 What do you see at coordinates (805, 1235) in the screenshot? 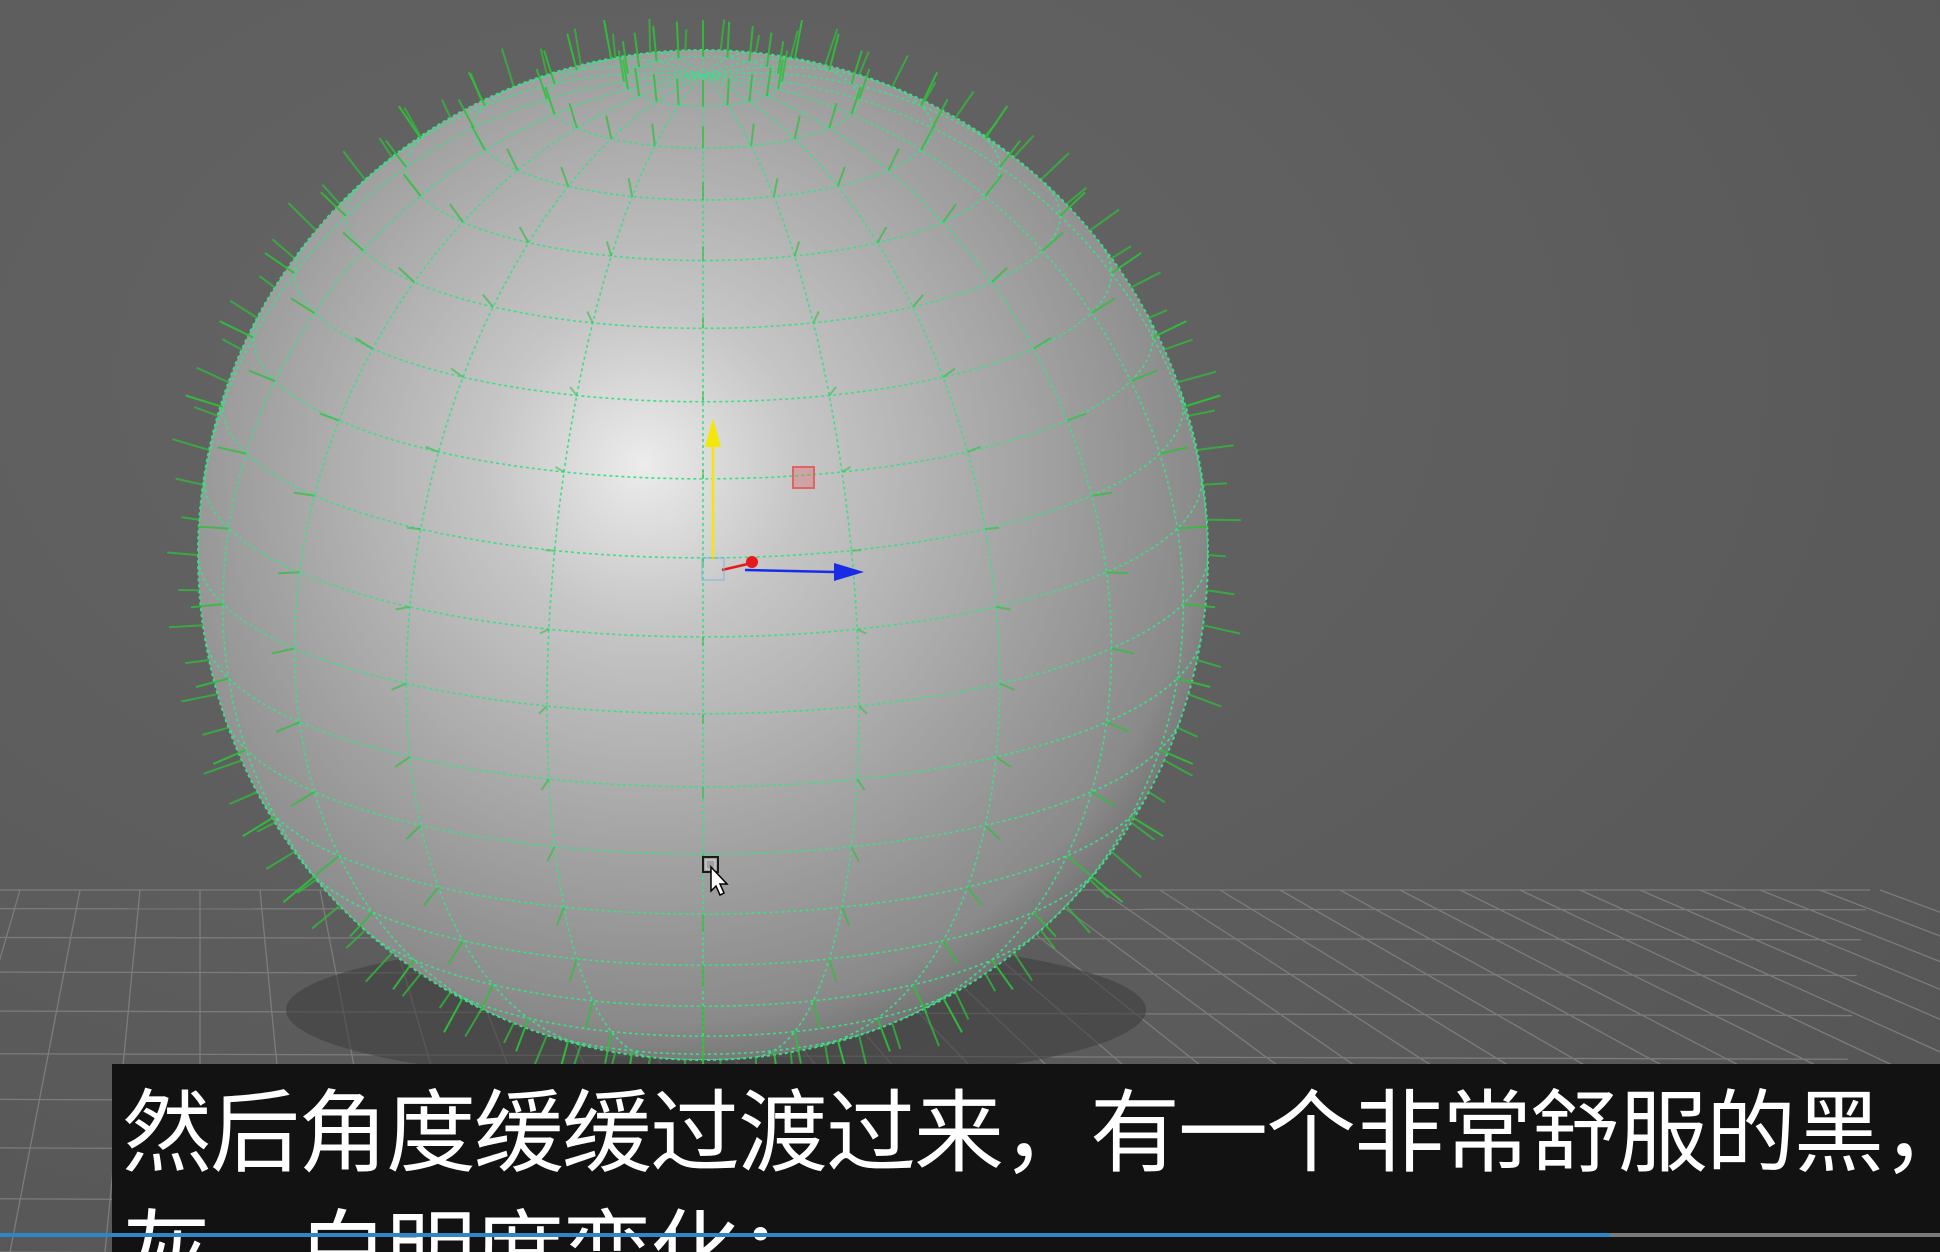
I see `video-progress-fill` at bounding box center [805, 1235].